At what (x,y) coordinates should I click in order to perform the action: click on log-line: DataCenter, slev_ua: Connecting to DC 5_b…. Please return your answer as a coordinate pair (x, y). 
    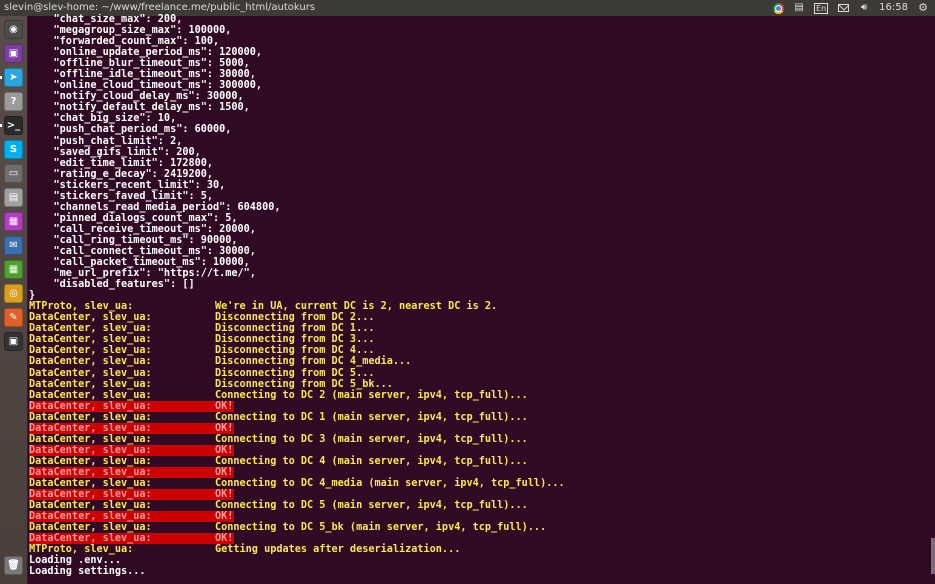
    Looking at the image, I should click on (479, 527).